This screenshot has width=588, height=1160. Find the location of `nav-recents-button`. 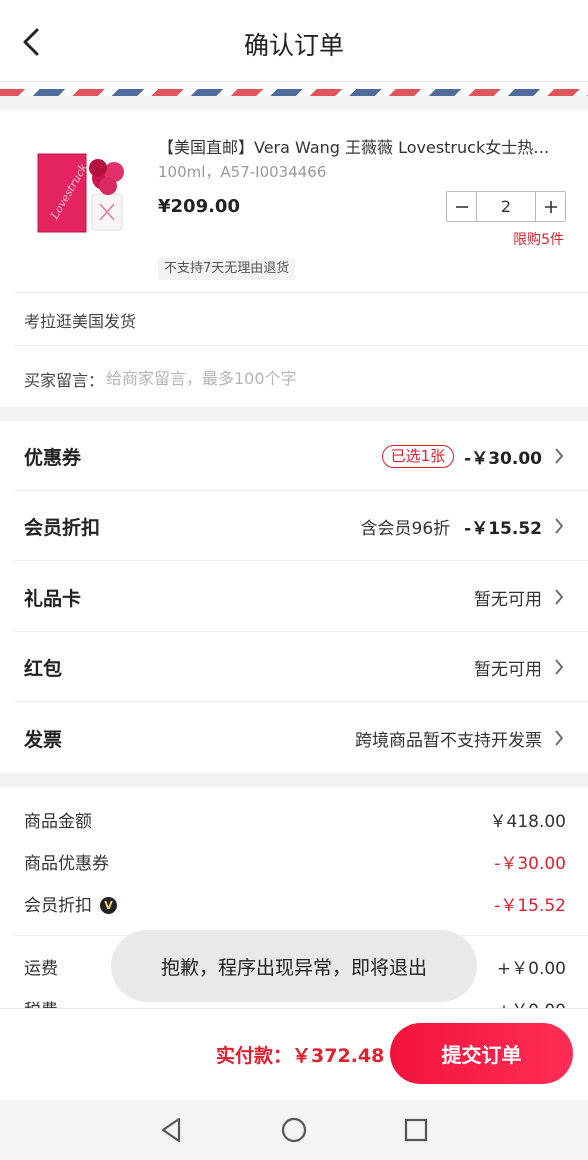

nav-recents-button is located at coordinates (416, 1130).